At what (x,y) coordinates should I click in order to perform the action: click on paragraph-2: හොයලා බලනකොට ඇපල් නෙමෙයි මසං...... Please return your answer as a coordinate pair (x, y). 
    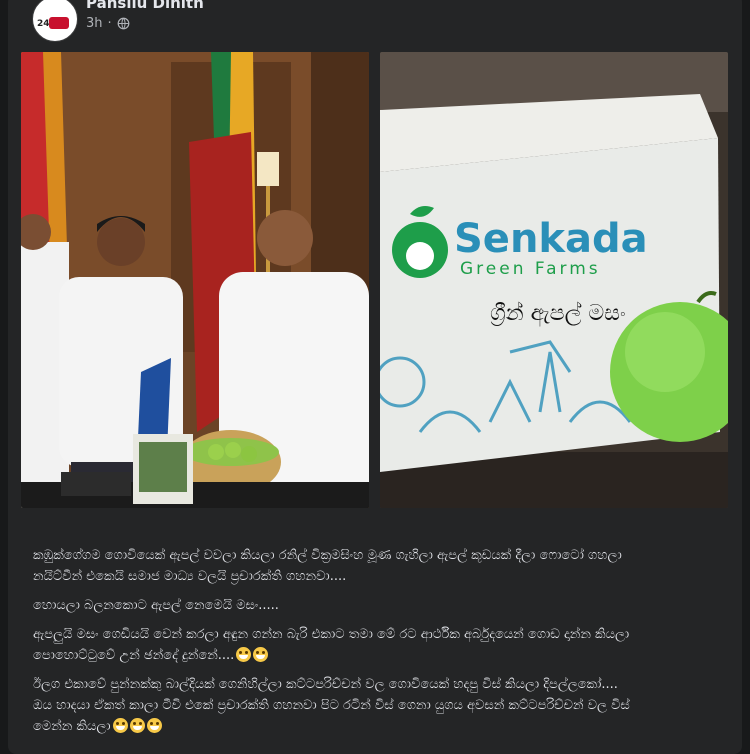
    Looking at the image, I should click on (378, 605).